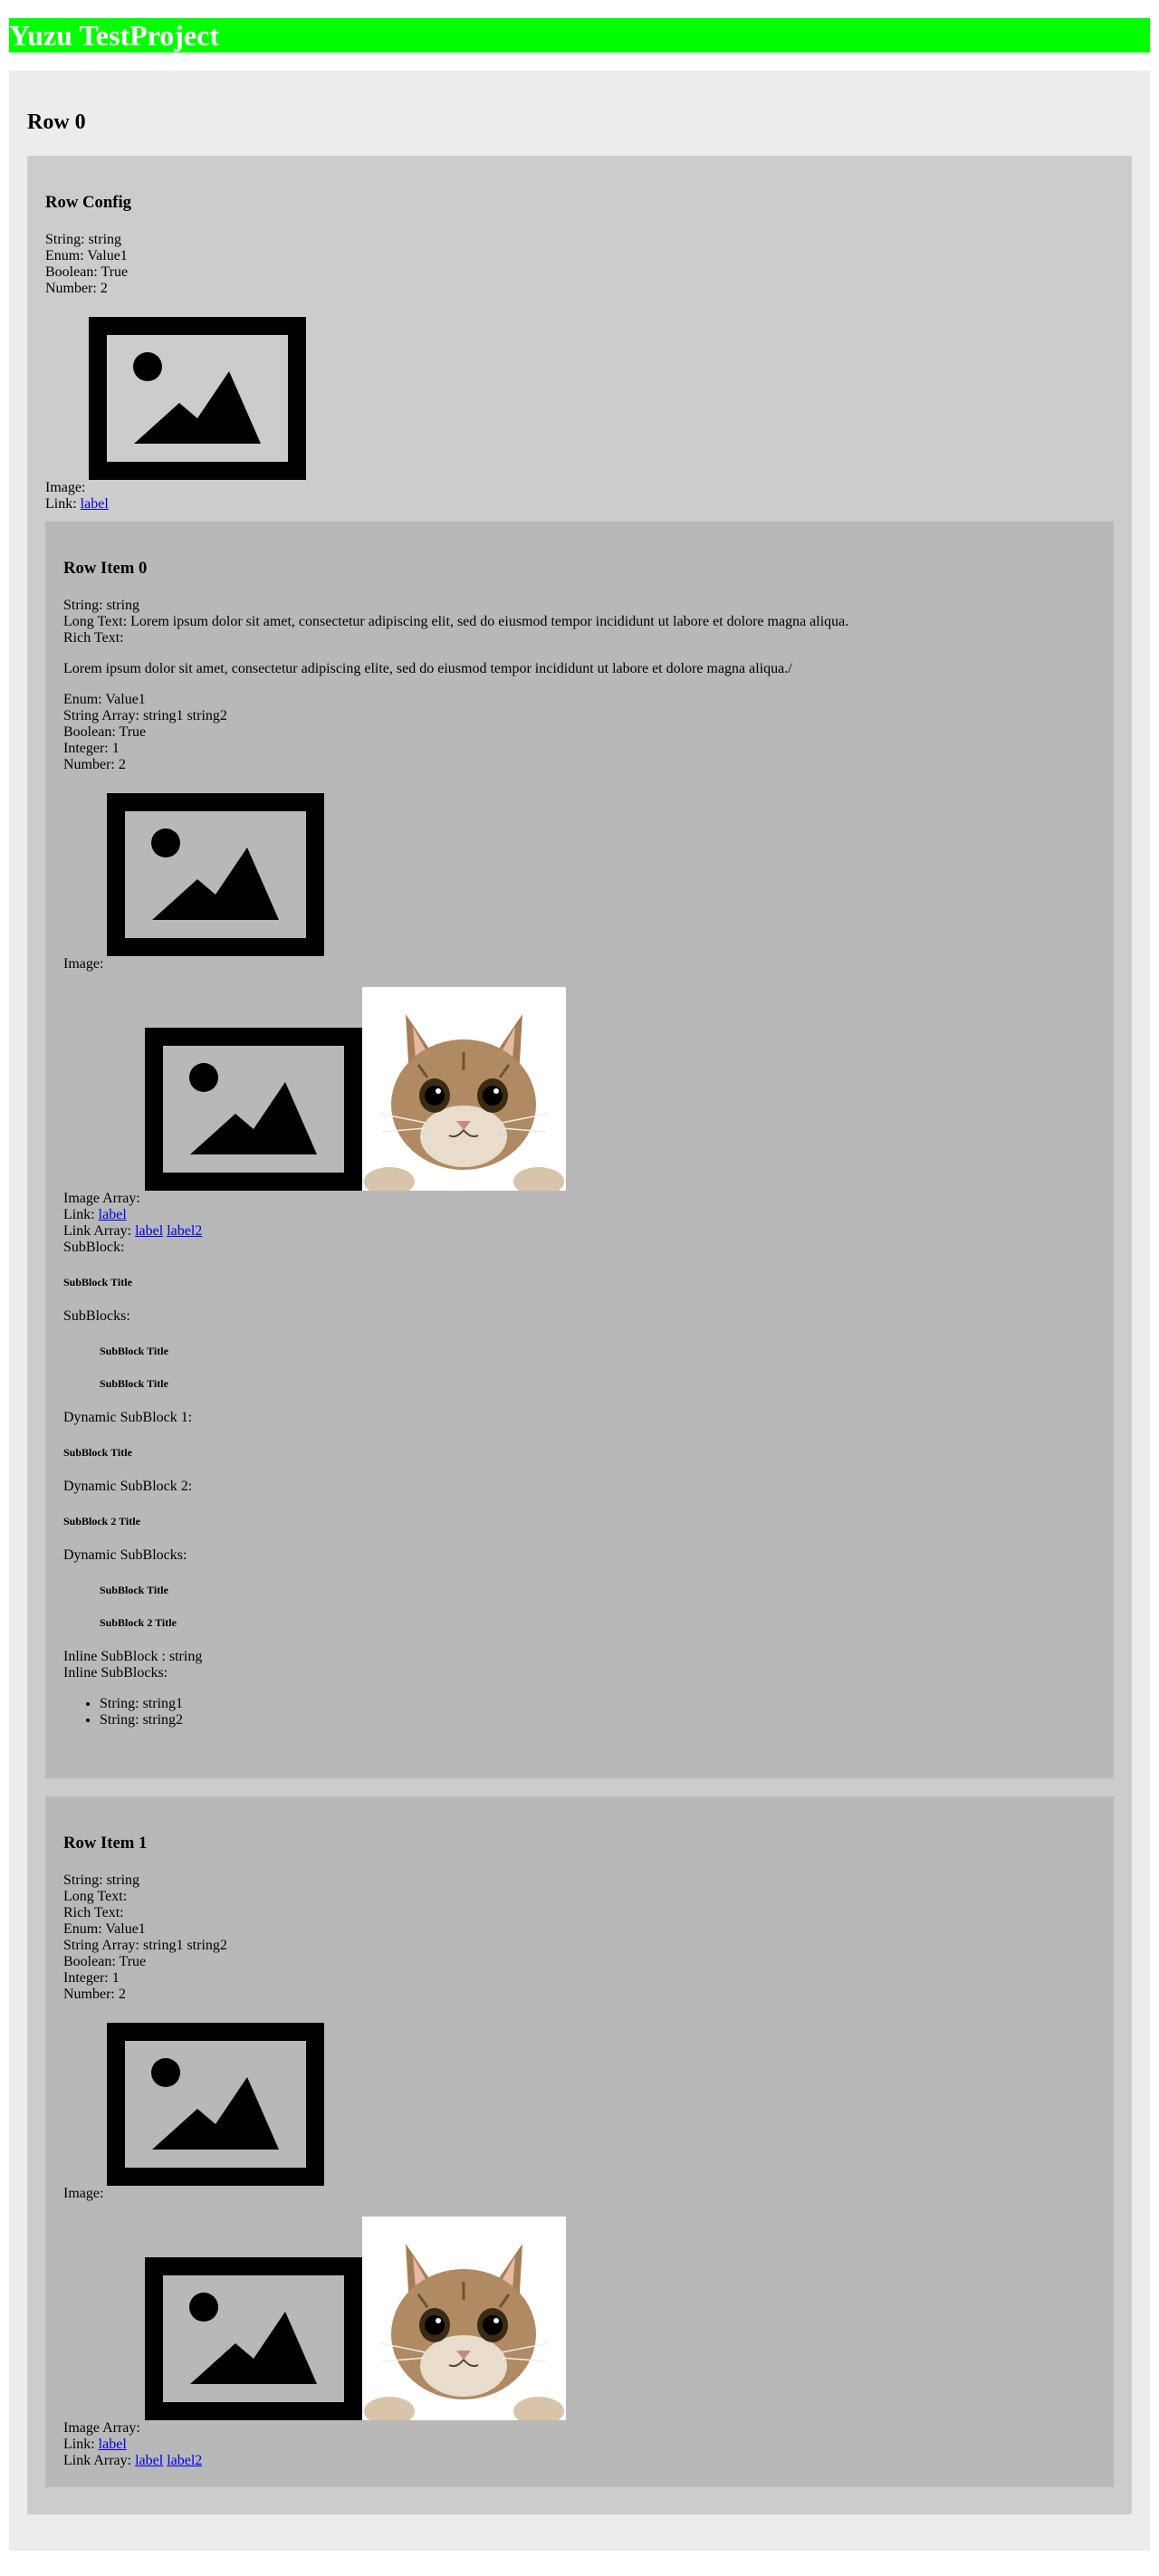 The width and height of the screenshot is (1159, 2576). What do you see at coordinates (94, 1247) in the screenshot?
I see `item-subblock-label: SubBlock:` at bounding box center [94, 1247].